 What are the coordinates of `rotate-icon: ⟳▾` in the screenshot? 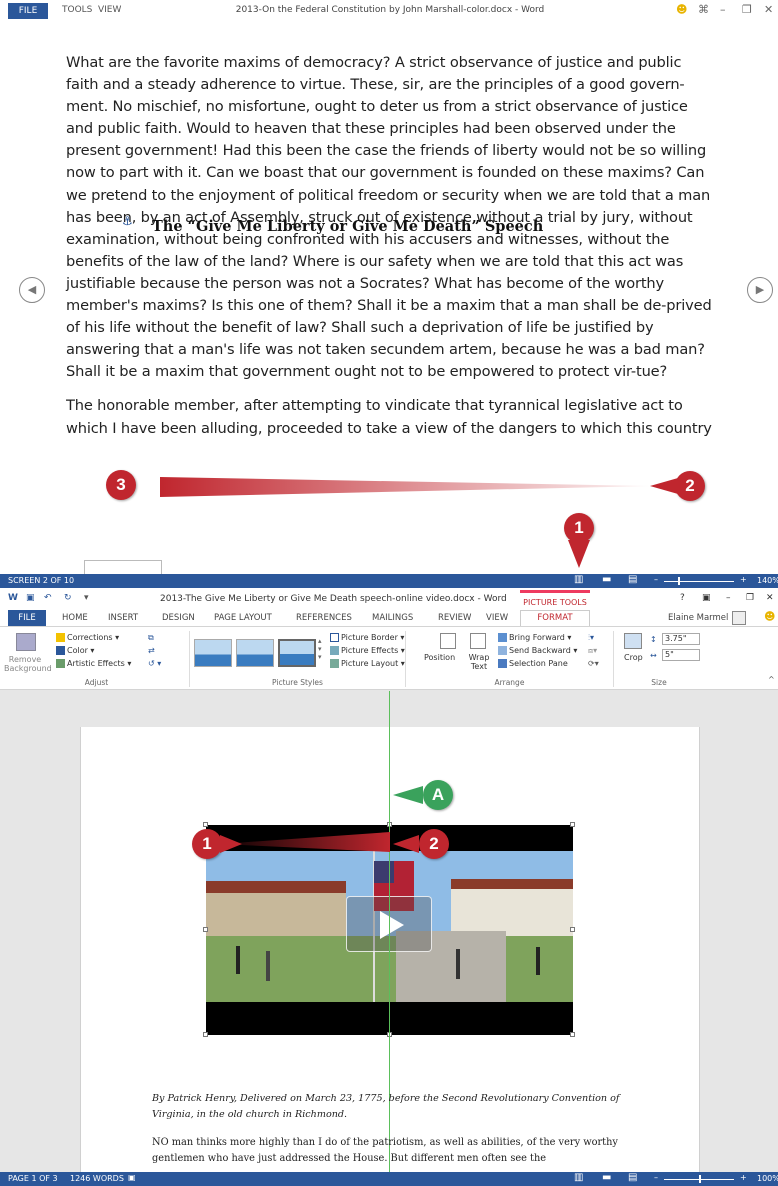 It's located at (593, 663).